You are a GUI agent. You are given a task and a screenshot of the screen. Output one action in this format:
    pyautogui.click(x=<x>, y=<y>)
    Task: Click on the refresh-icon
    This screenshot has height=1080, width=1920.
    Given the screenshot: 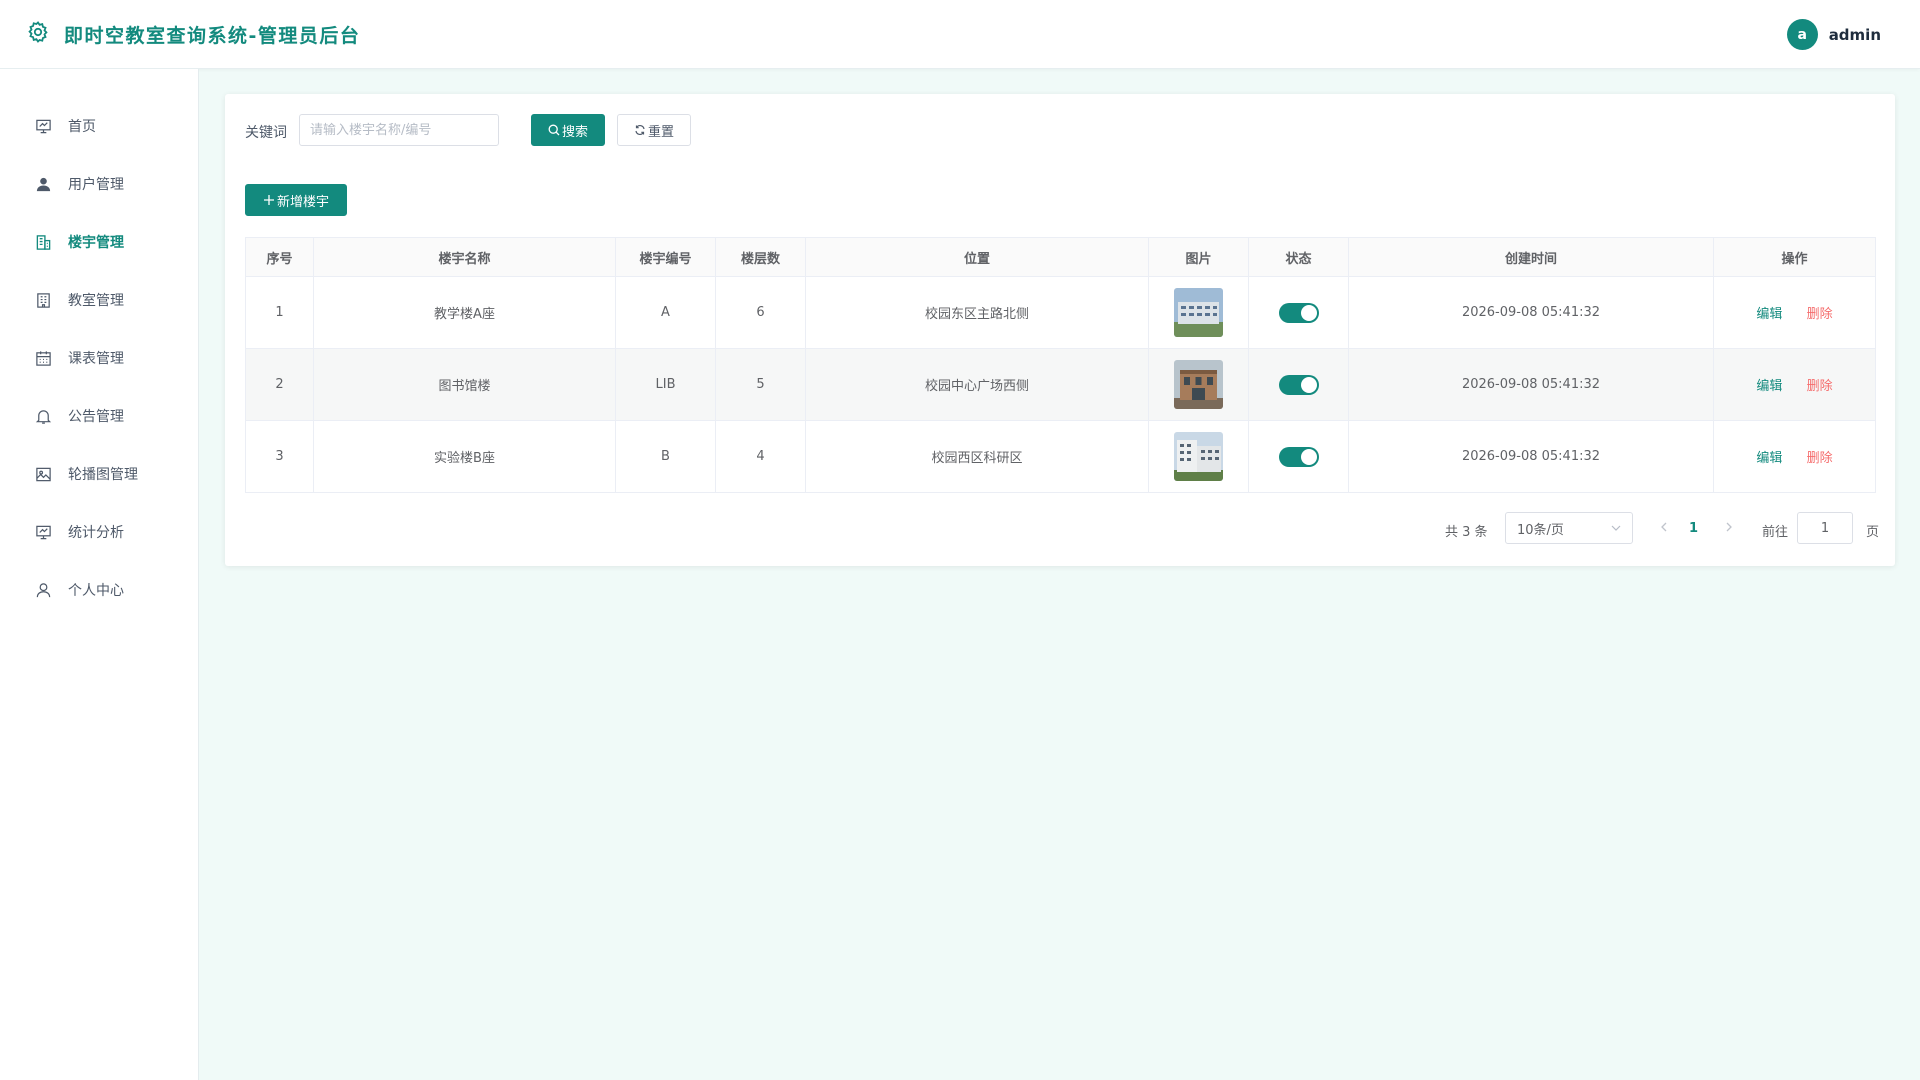 What is the action you would take?
    pyautogui.click(x=640, y=130)
    